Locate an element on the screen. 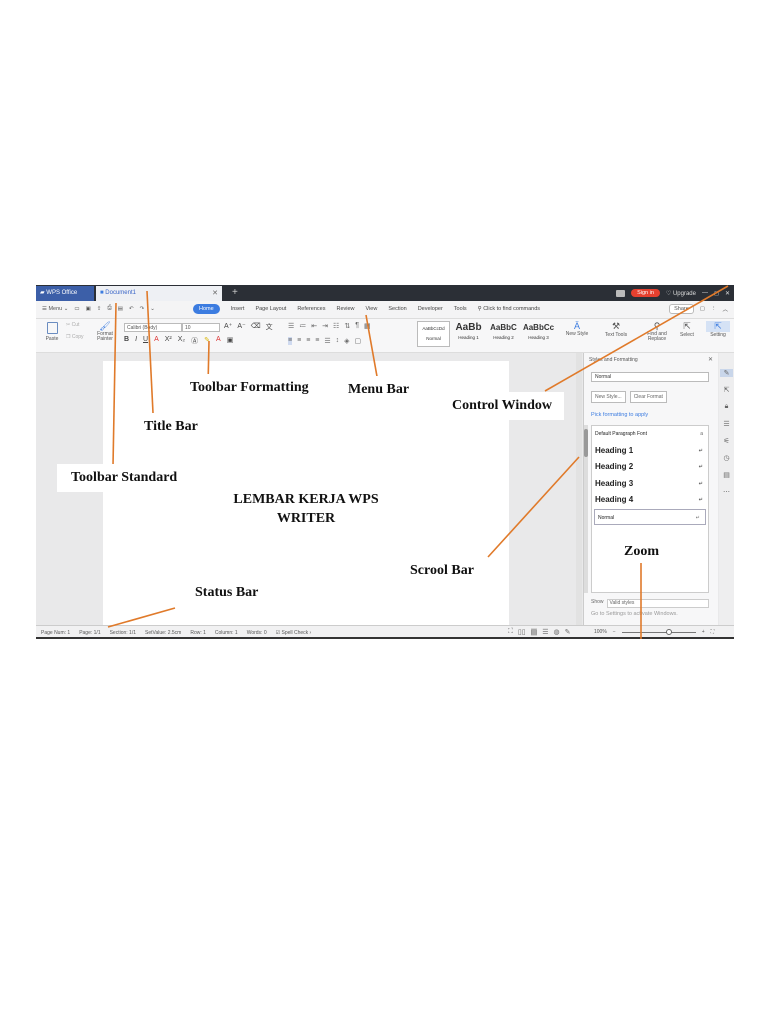  list-item: Heading 1 ↵ is located at coordinates (650, 451).